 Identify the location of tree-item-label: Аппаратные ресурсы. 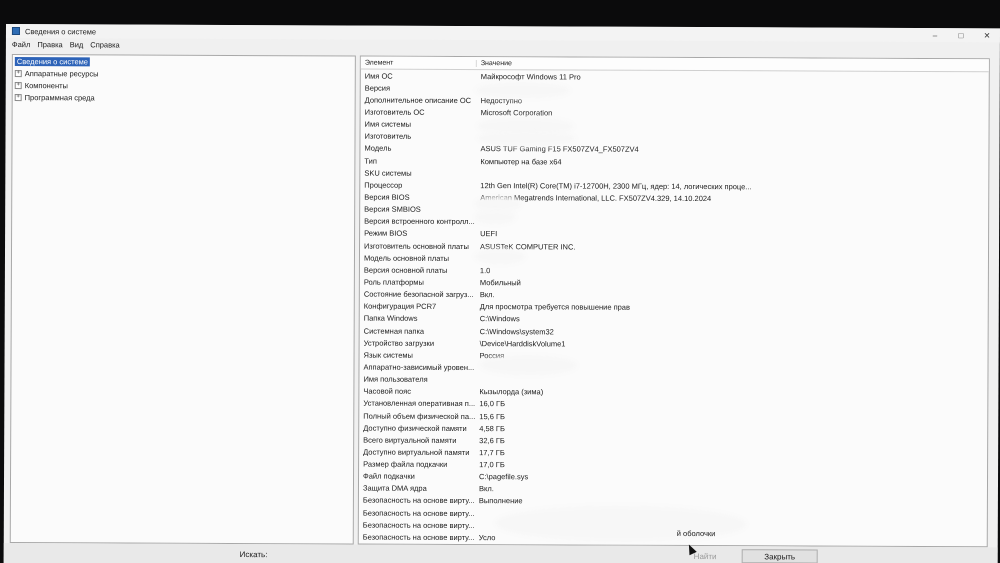
(61, 73).